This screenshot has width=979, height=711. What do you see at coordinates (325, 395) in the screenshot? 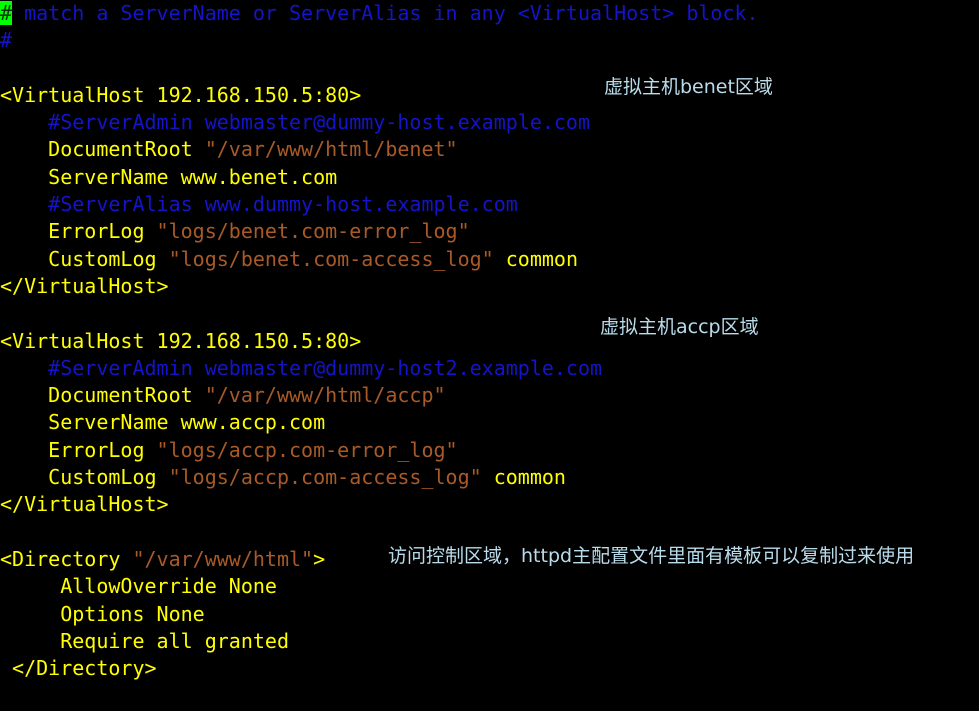
I see `code-token-string: "/var/www/html/accp"` at bounding box center [325, 395].